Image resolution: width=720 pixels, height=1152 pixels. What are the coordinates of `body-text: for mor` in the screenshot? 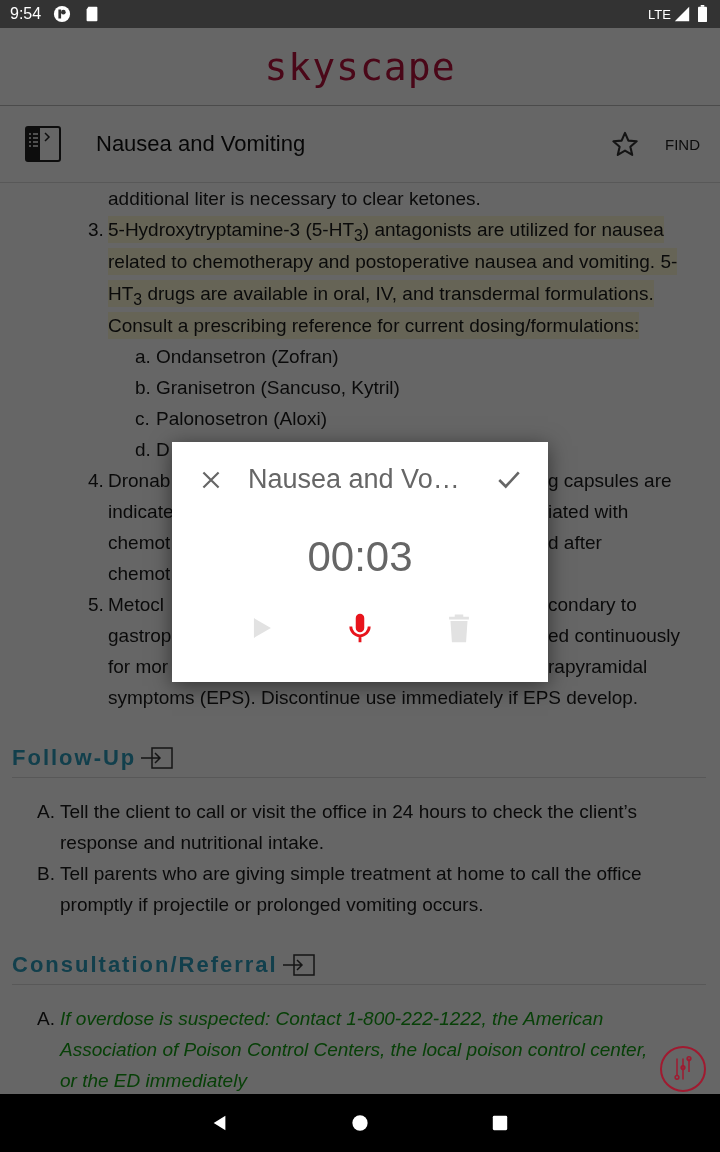 It's located at (138, 667).